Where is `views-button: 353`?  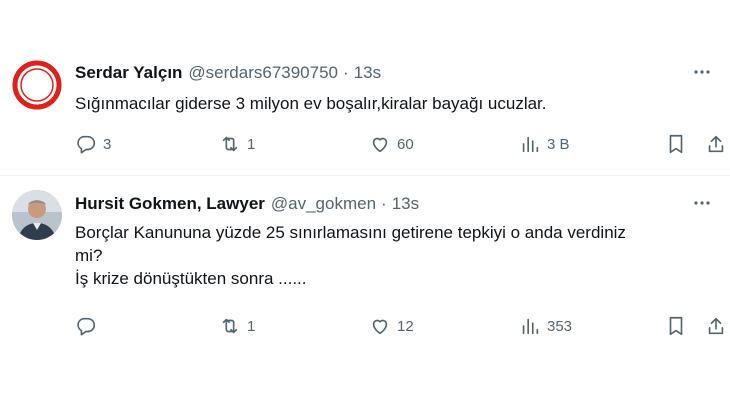 views-button: 353 is located at coordinates (545, 326).